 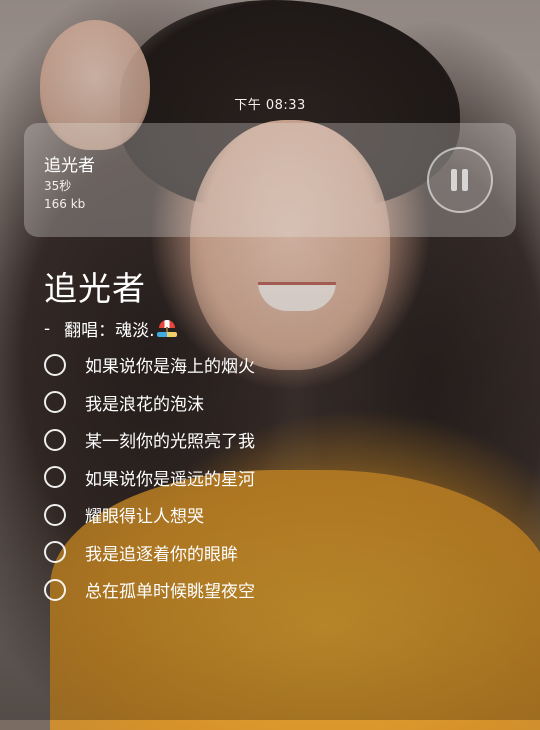 I want to click on beach-umbrella-icon, so click(x=166, y=328).